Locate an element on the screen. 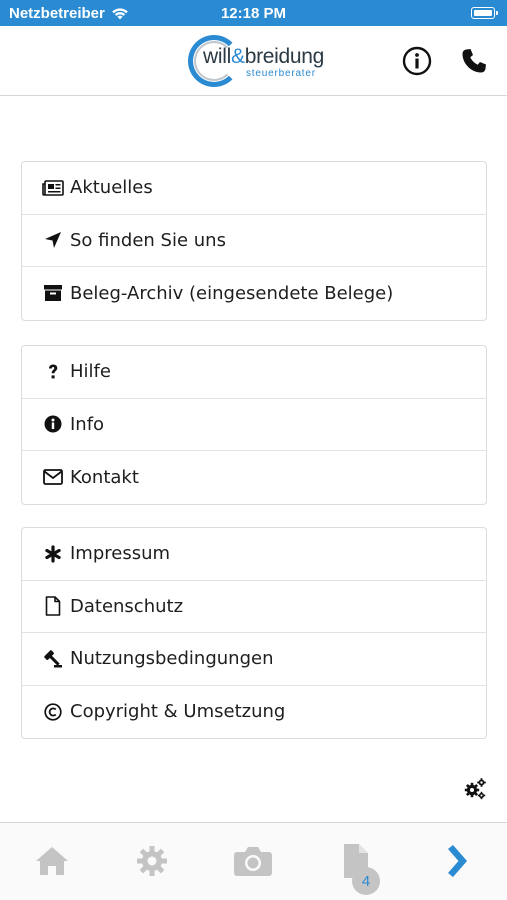 This screenshot has height=900, width=507. tab-next is located at coordinates (456, 861).